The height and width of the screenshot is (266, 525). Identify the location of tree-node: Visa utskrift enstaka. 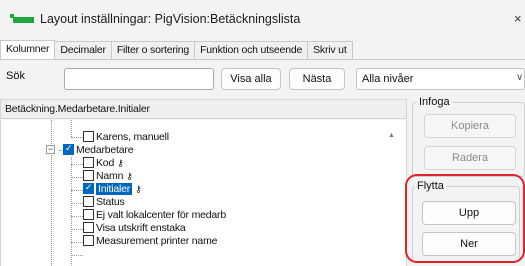
(134, 228).